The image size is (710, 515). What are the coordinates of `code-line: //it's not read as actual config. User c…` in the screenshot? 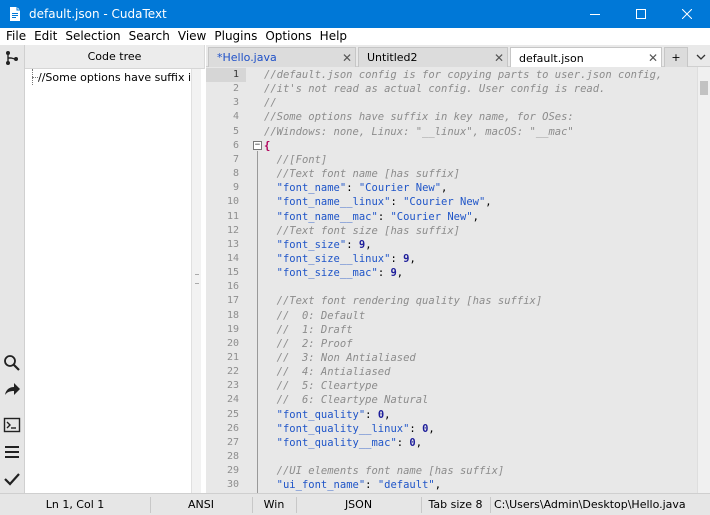 It's located at (479, 89).